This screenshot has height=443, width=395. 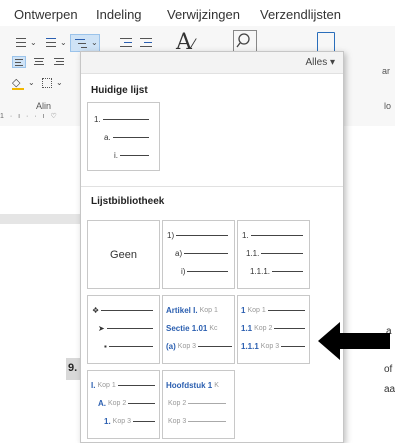 I want to click on document-text-fragment: aa, so click(x=389, y=389).